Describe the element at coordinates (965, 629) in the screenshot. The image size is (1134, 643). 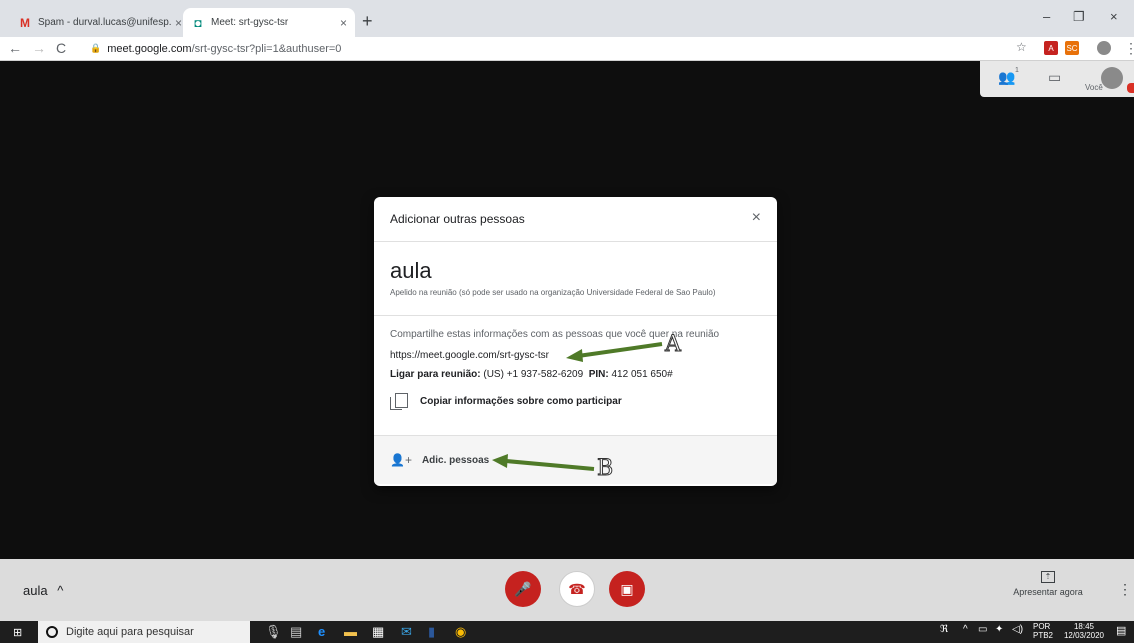
I see `tray-chevron-icon: ^` at that location.